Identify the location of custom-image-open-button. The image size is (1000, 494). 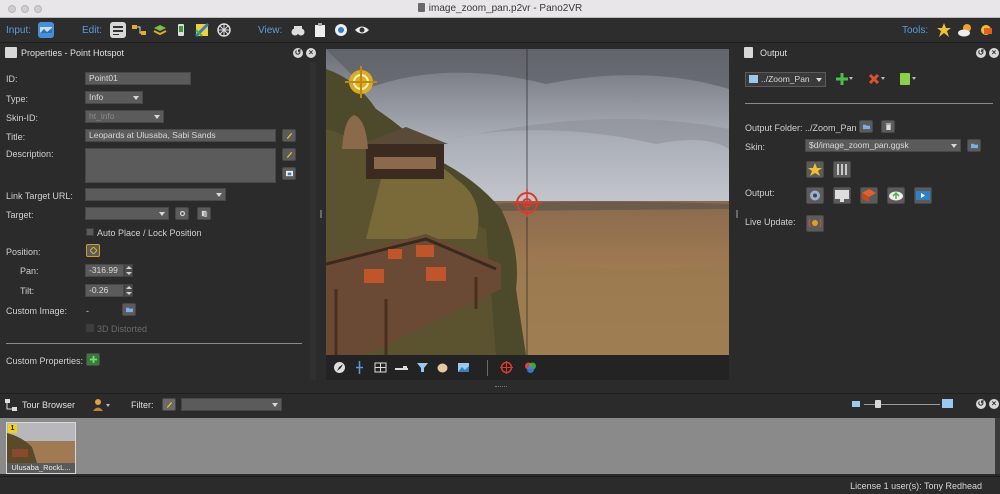
(129, 309).